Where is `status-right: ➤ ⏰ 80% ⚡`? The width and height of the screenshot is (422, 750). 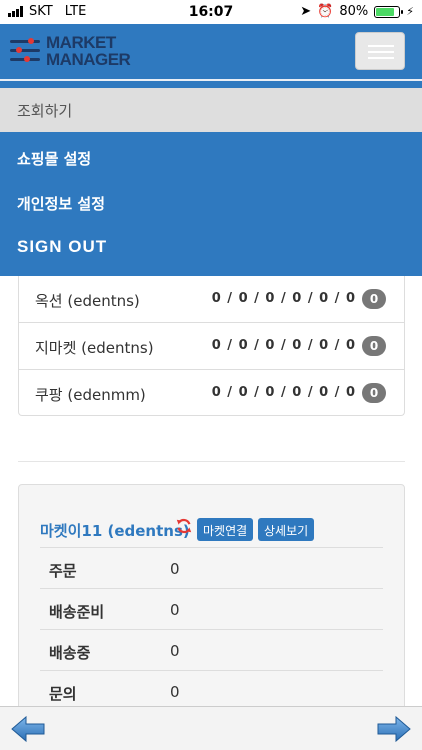 status-right: ➤ ⏰ 80% ⚡ is located at coordinates (357, 11).